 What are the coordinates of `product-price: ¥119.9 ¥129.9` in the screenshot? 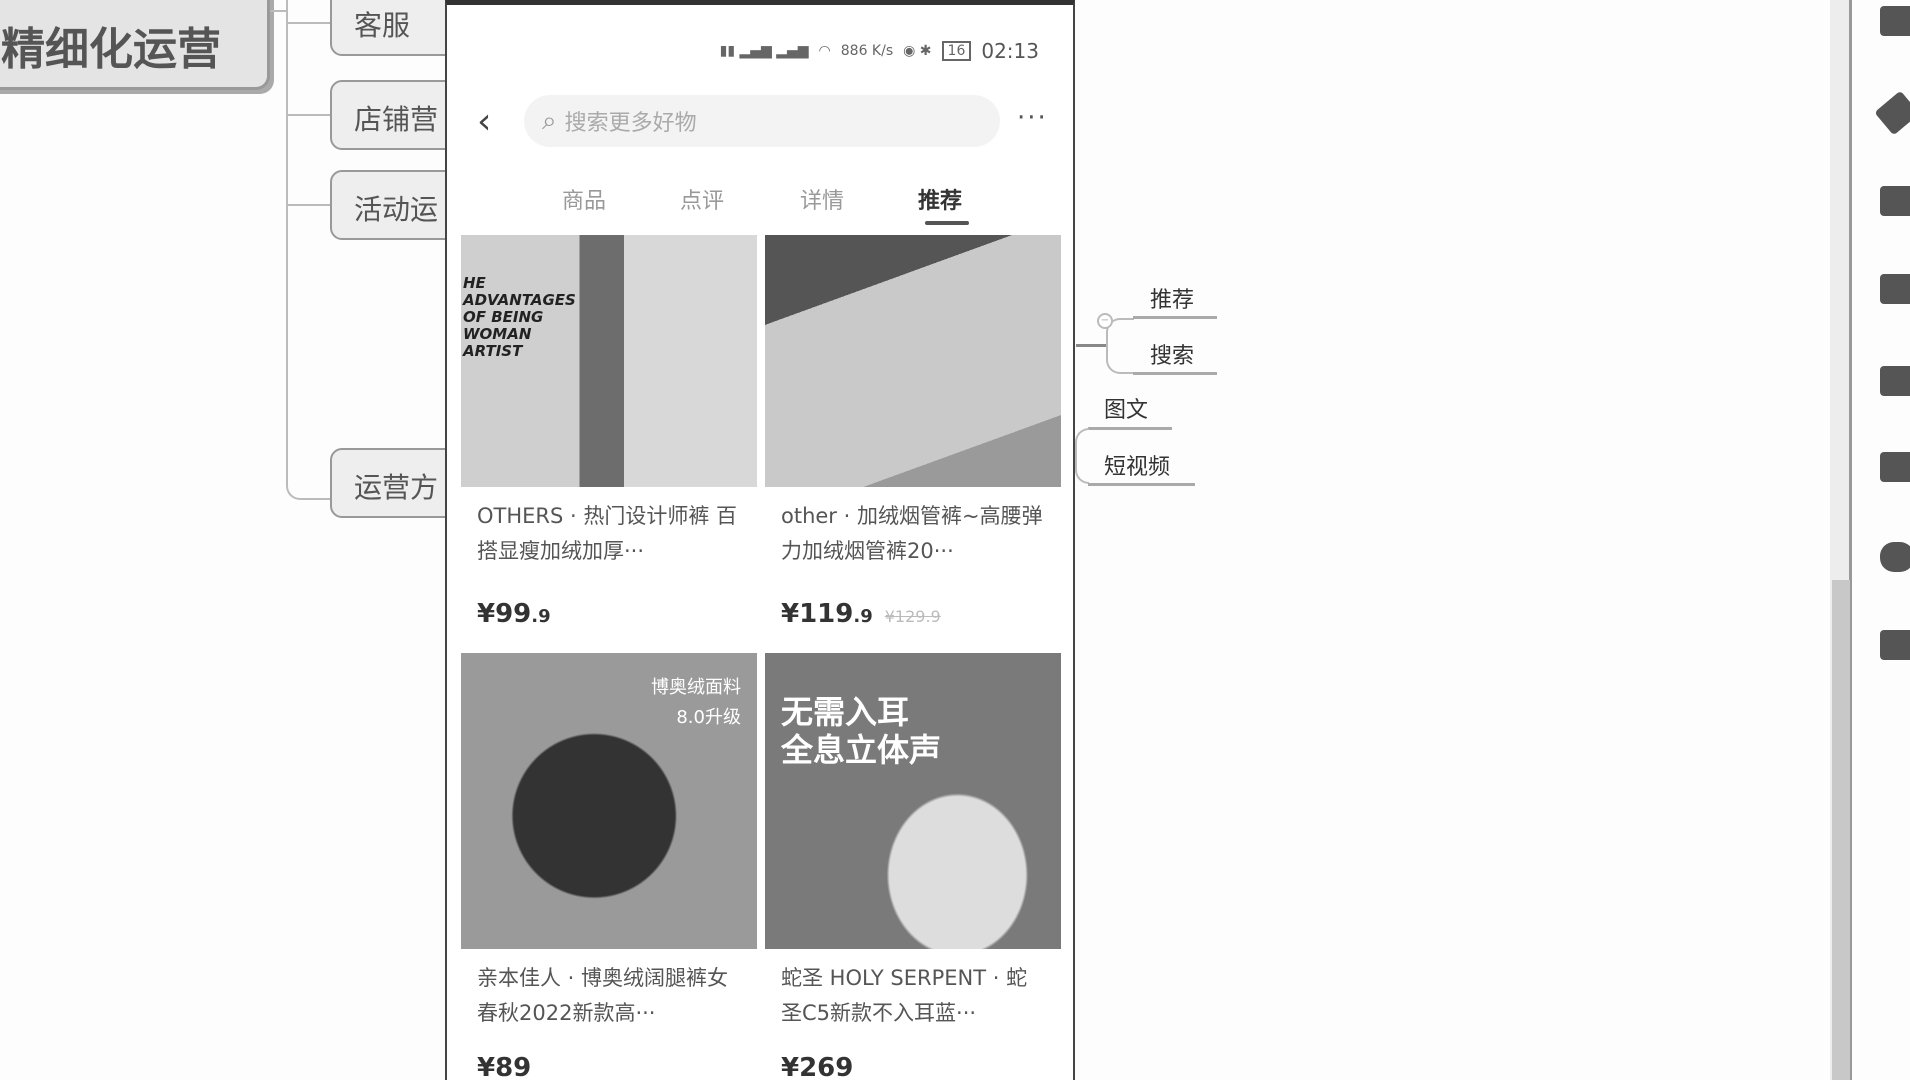 It's located at (861, 614).